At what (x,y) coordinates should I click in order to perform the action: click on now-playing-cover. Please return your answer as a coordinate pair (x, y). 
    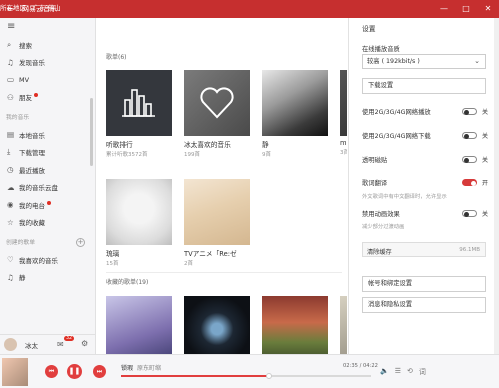
    Looking at the image, I should click on (15, 372).